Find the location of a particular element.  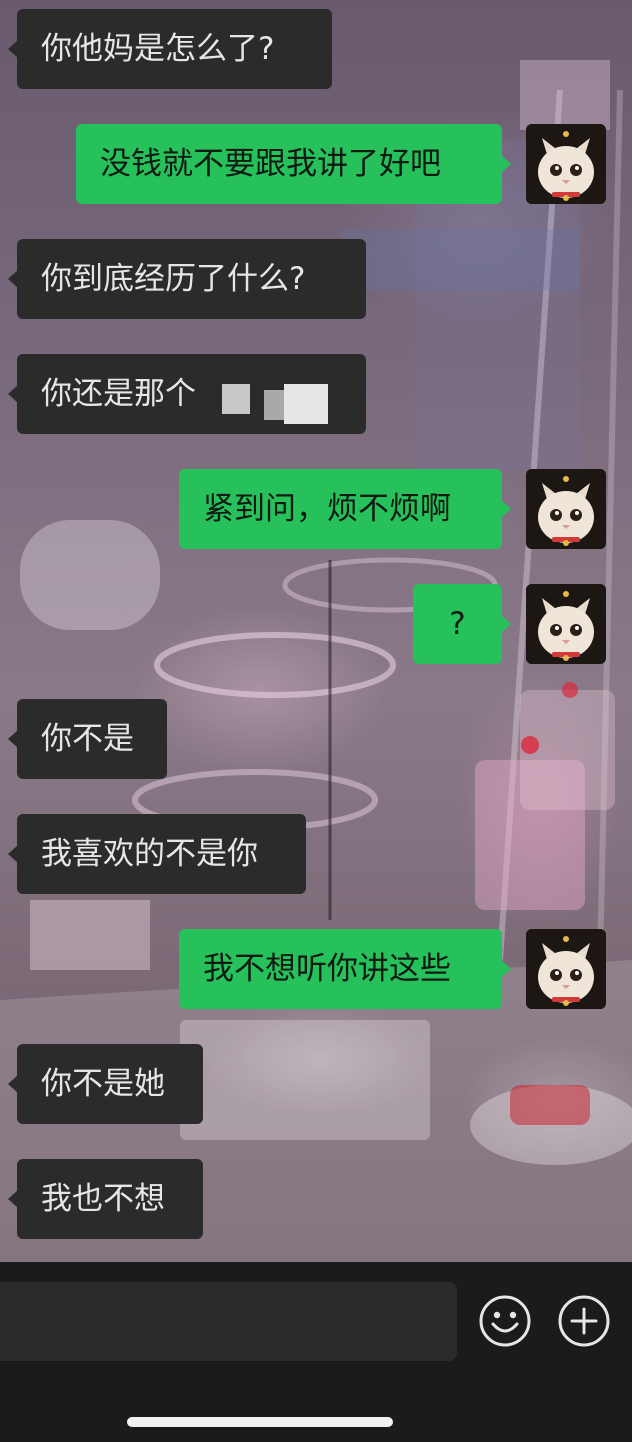

outgoing-message-bubble: 我不想听你讲这些 is located at coordinates (345, 969).